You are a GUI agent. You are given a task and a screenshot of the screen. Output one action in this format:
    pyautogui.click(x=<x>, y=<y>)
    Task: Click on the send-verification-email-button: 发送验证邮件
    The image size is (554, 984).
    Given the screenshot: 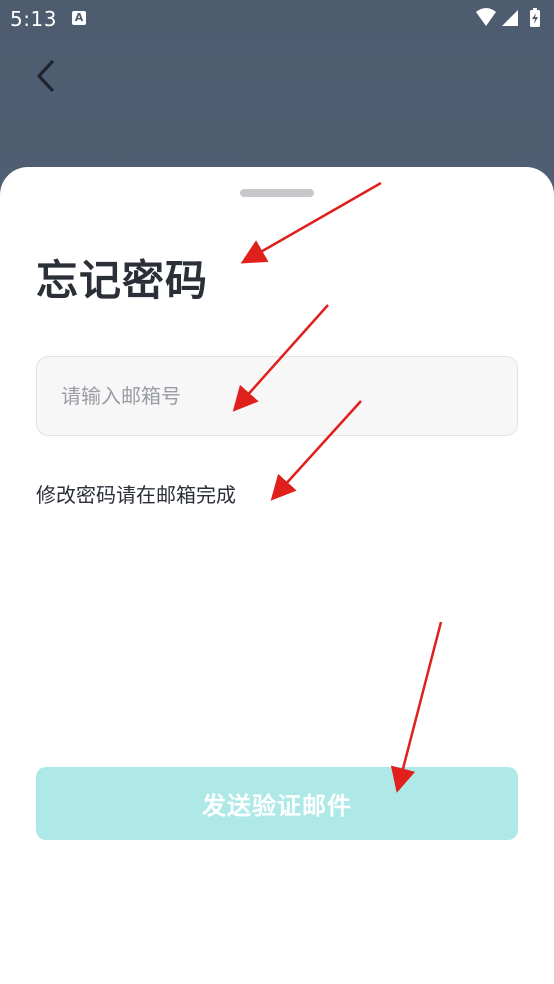 What is the action you would take?
    pyautogui.click(x=277, y=803)
    